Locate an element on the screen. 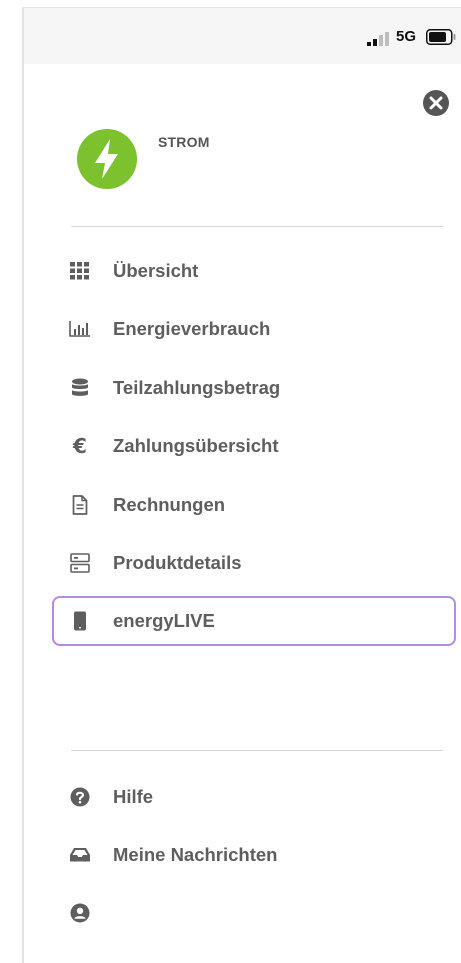  network-type: 5G is located at coordinates (406, 36).